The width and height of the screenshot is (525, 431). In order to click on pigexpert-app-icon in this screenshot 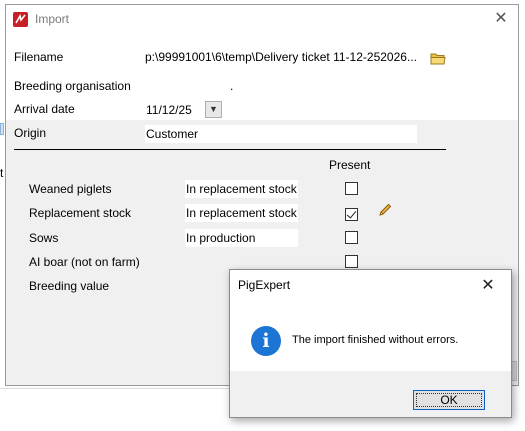, I will do `click(20, 19)`.